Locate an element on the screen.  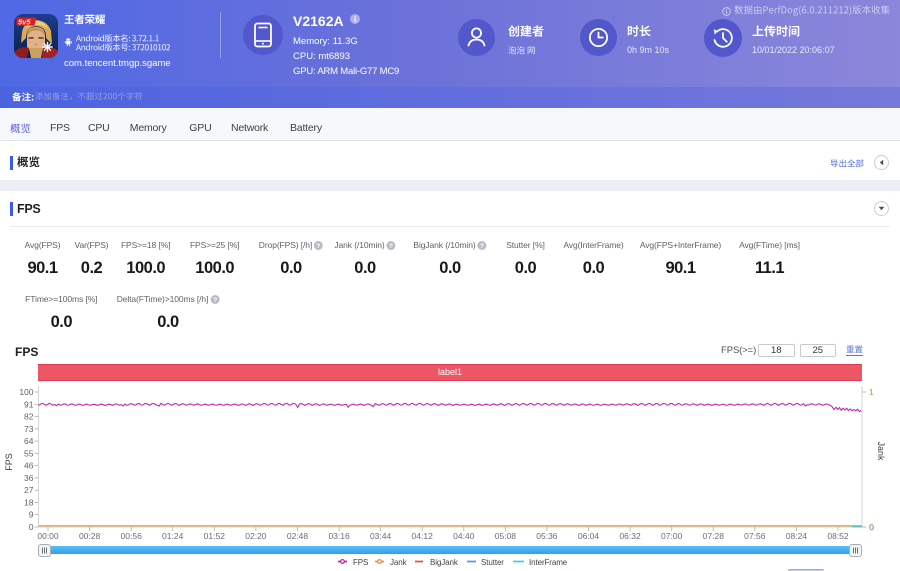
svg-text: 82 is located at coordinates (29, 417).